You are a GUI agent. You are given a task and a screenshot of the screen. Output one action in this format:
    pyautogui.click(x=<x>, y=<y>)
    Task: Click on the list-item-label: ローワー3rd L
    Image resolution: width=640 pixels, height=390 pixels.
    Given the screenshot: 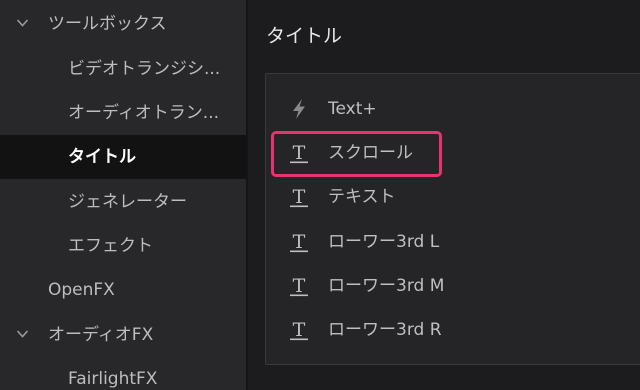 What is the action you would take?
    pyautogui.click(x=384, y=242)
    